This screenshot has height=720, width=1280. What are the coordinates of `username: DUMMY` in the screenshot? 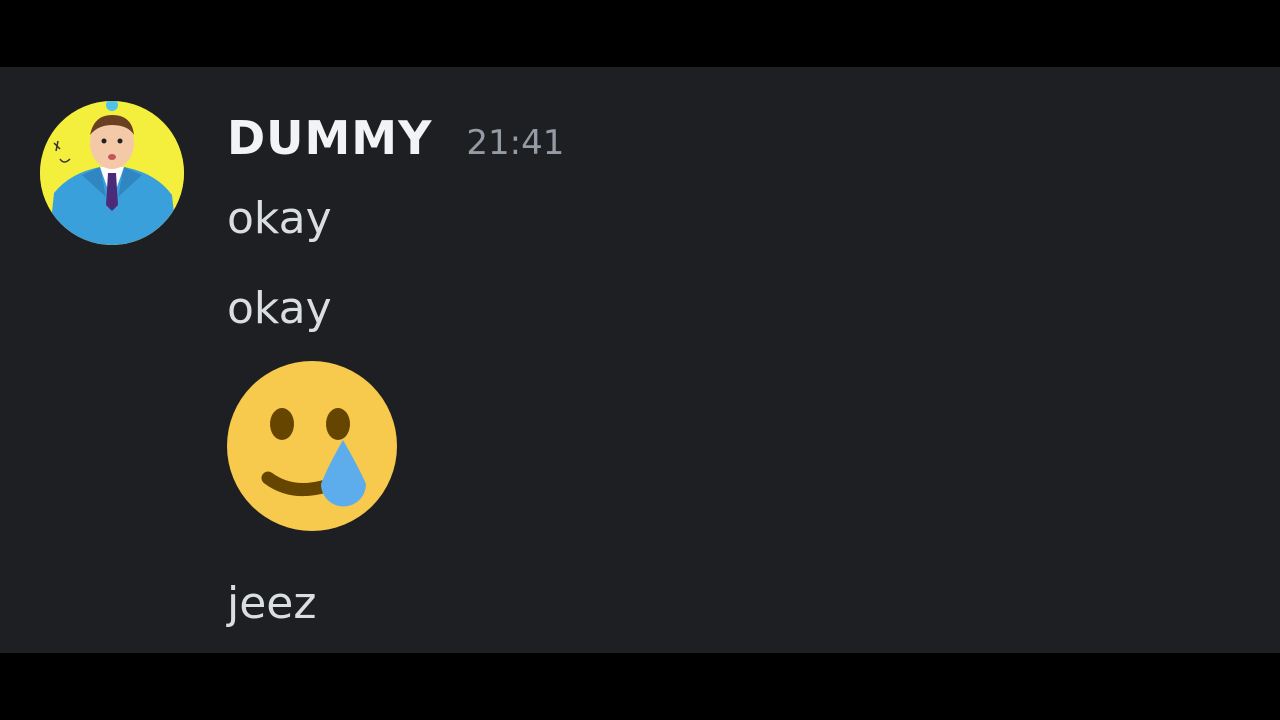 It's located at (329, 138).